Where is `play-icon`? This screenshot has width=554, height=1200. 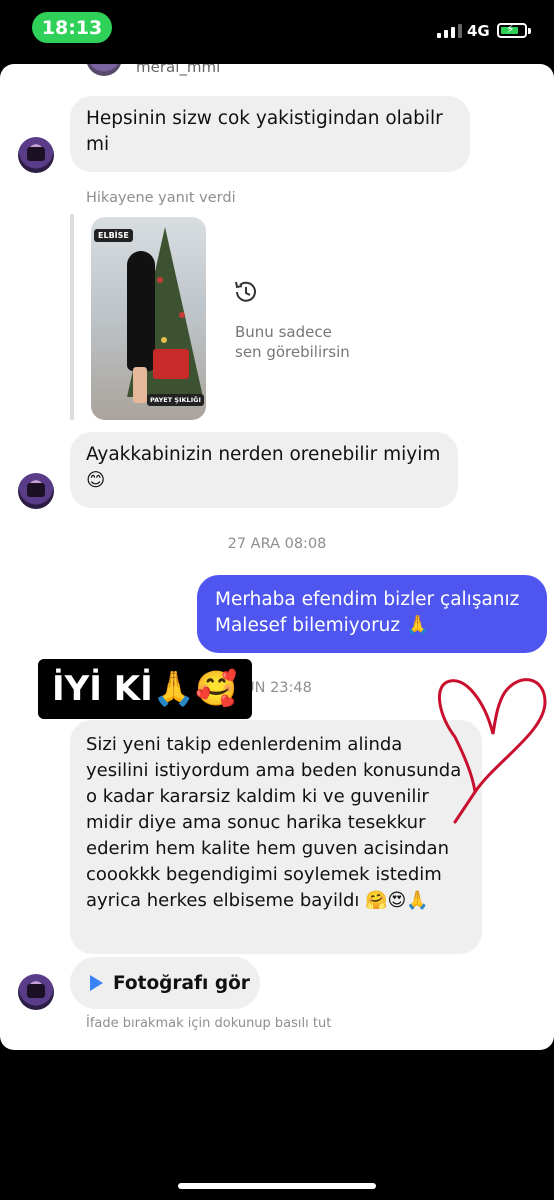
play-icon is located at coordinates (96, 983).